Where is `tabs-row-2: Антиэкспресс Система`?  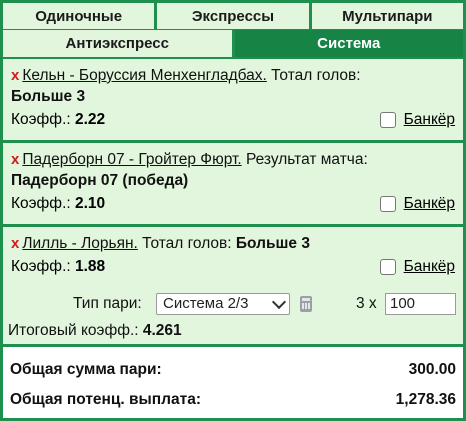
tabs-row-2: Антиэкспресс Система is located at coordinates (233, 43).